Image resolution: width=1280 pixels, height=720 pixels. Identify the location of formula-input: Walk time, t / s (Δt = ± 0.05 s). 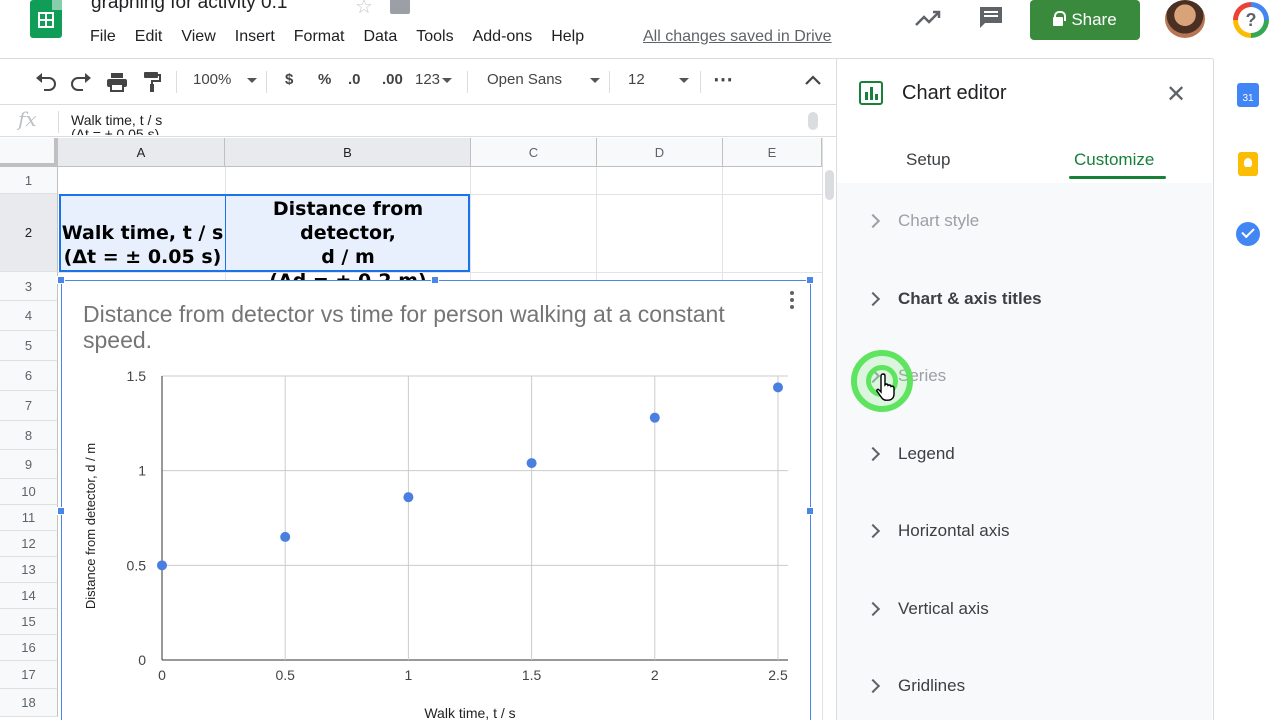
(116, 124).